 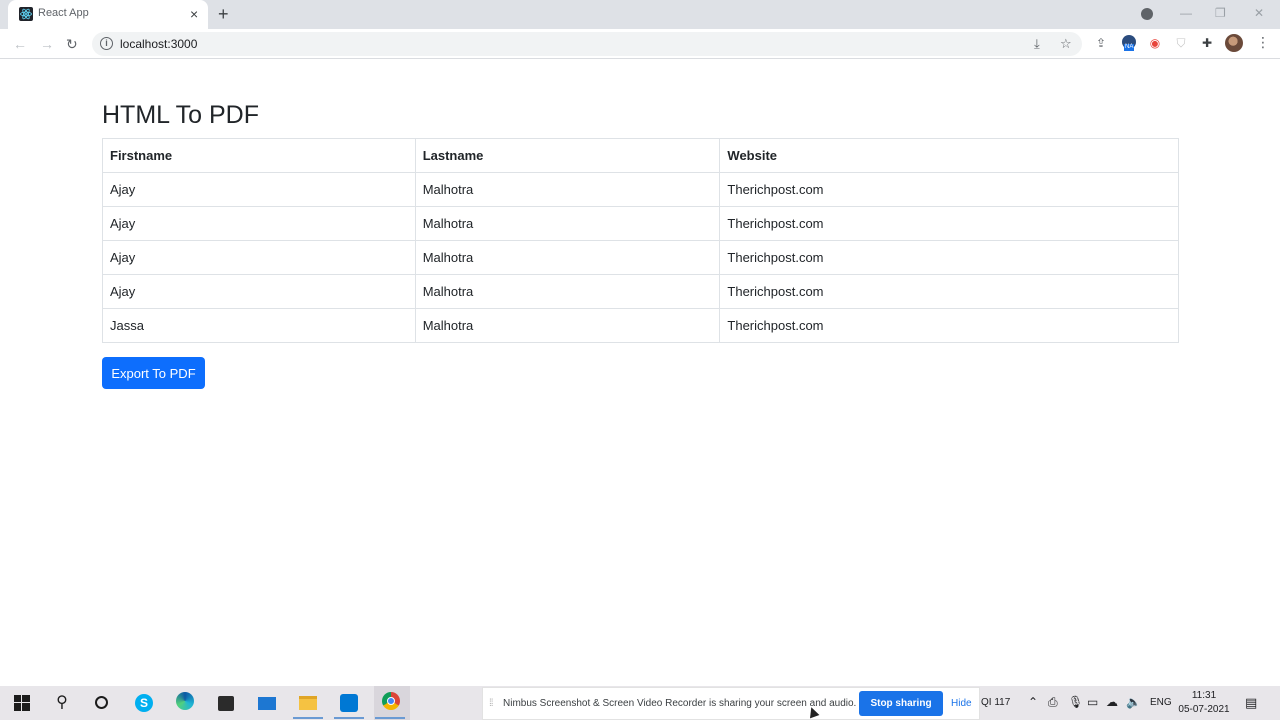 What do you see at coordinates (640, 14) in the screenshot?
I see `tab-strip: React App × + — ❐ ✕` at bounding box center [640, 14].